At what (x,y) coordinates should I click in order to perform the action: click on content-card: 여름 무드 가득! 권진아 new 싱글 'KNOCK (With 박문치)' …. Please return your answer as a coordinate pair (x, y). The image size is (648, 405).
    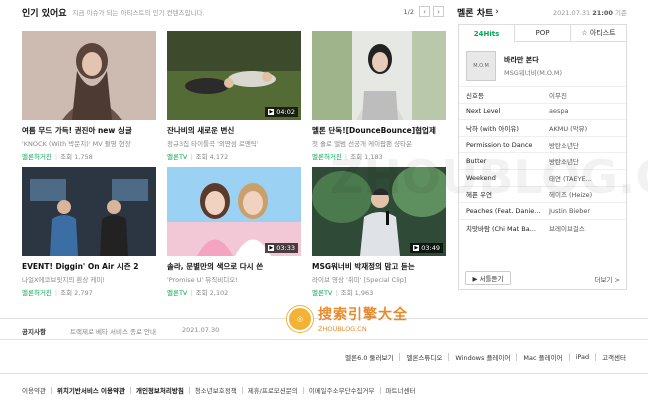
    Looking at the image, I should click on (89, 96).